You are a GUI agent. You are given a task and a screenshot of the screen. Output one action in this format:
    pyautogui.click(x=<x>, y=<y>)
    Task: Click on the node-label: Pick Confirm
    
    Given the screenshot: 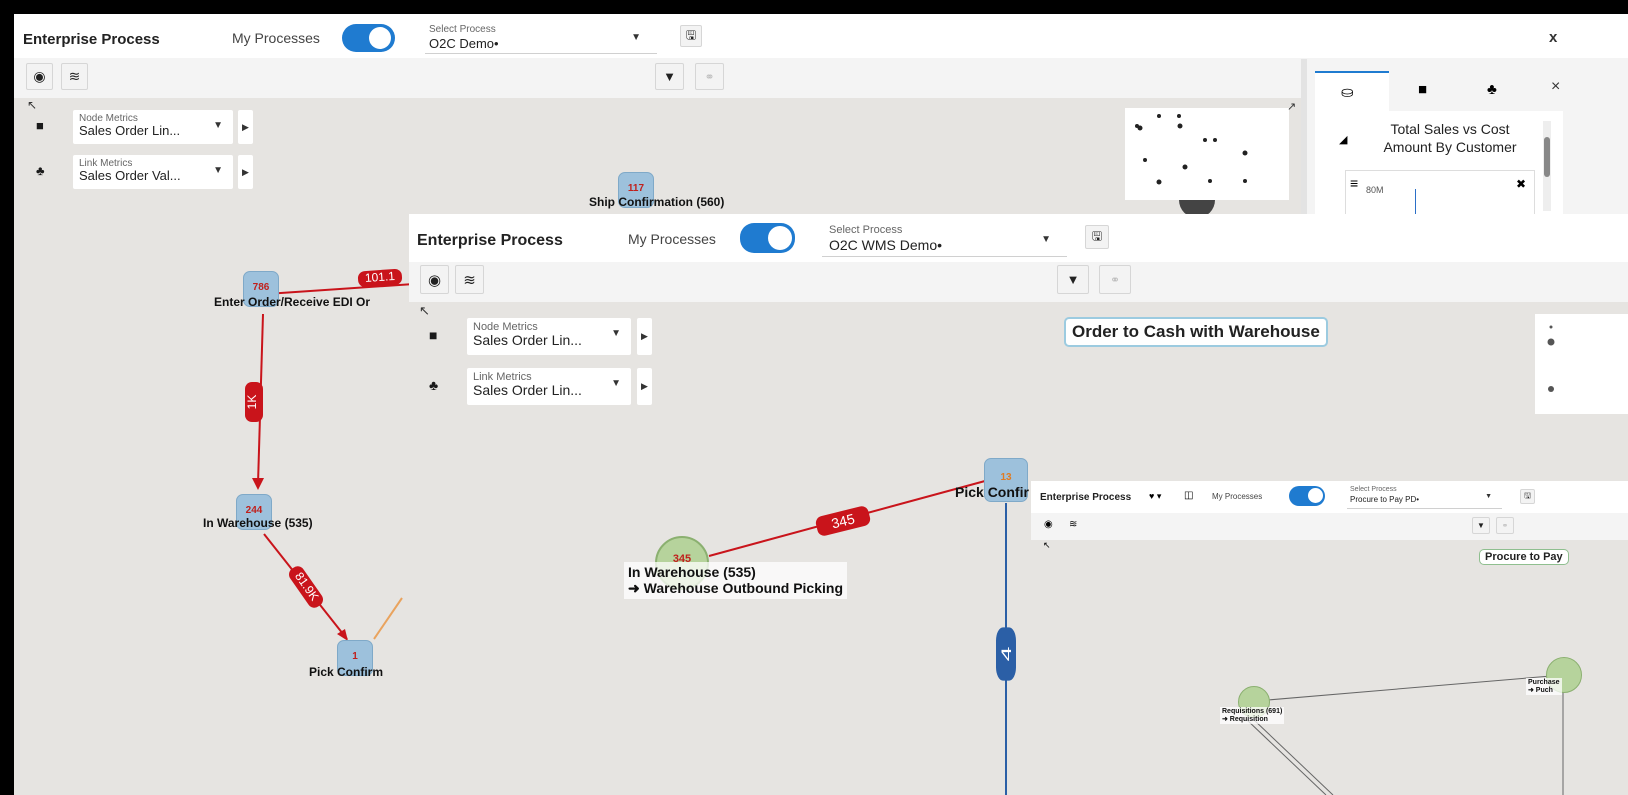 What is the action you would take?
    pyautogui.click(x=346, y=672)
    